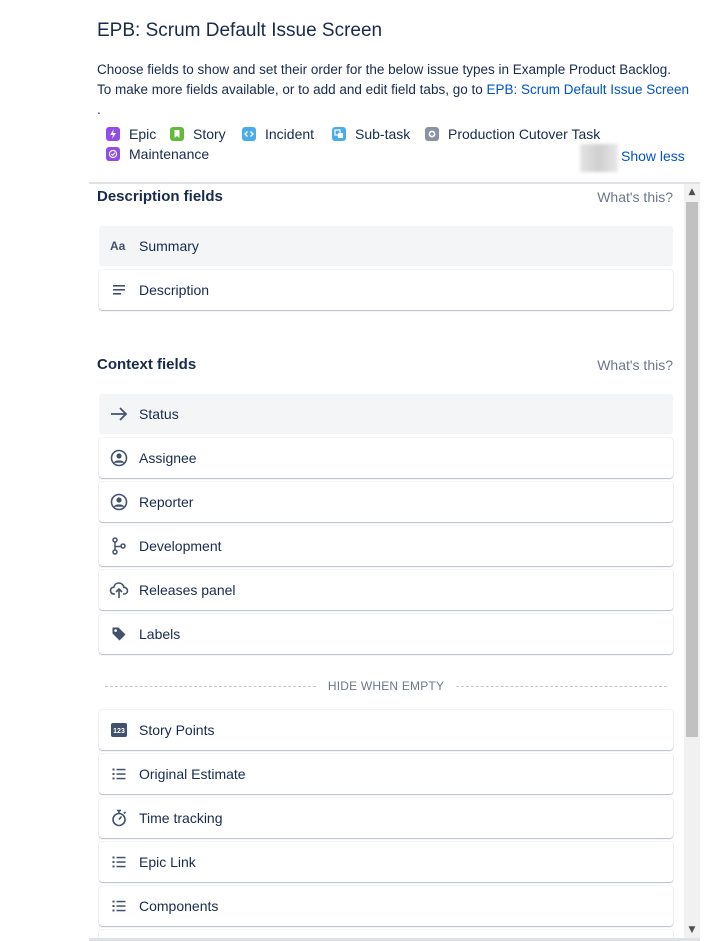 The width and height of the screenshot is (704, 941). I want to click on field-development: Development, so click(386, 546).